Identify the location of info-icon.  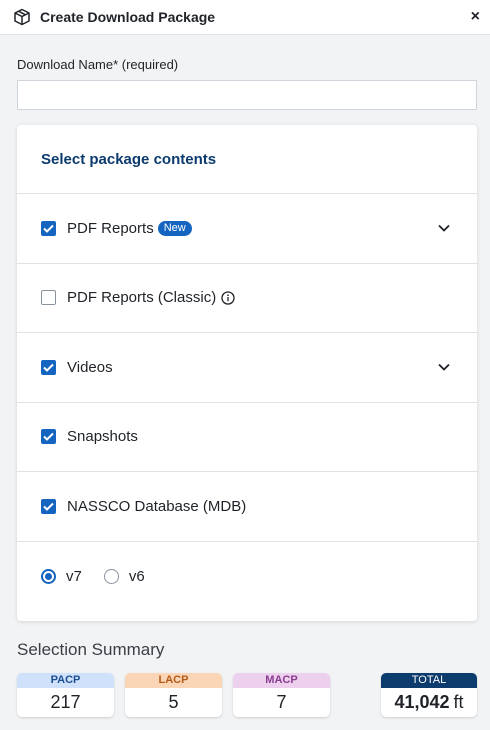
(228, 298).